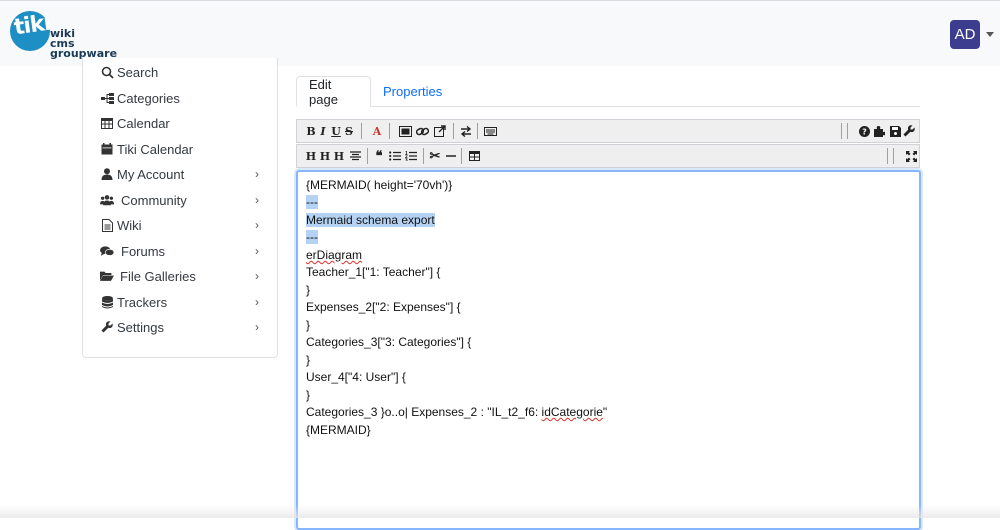  What do you see at coordinates (911, 156) in the screenshot?
I see `fullscreen-icon` at bounding box center [911, 156].